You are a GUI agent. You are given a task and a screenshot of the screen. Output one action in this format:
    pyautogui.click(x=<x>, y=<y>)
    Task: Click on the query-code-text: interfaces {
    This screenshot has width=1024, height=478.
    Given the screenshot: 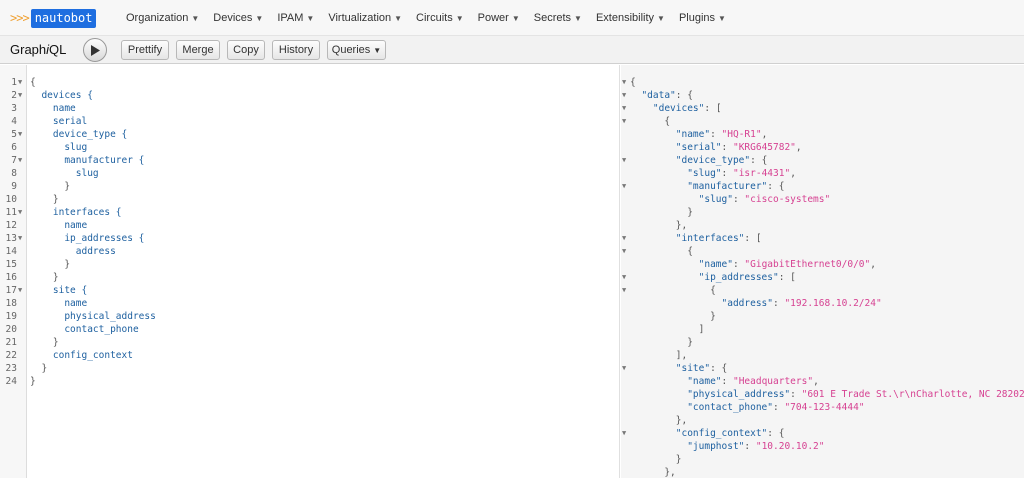 What is the action you would take?
    pyautogui.click(x=76, y=212)
    